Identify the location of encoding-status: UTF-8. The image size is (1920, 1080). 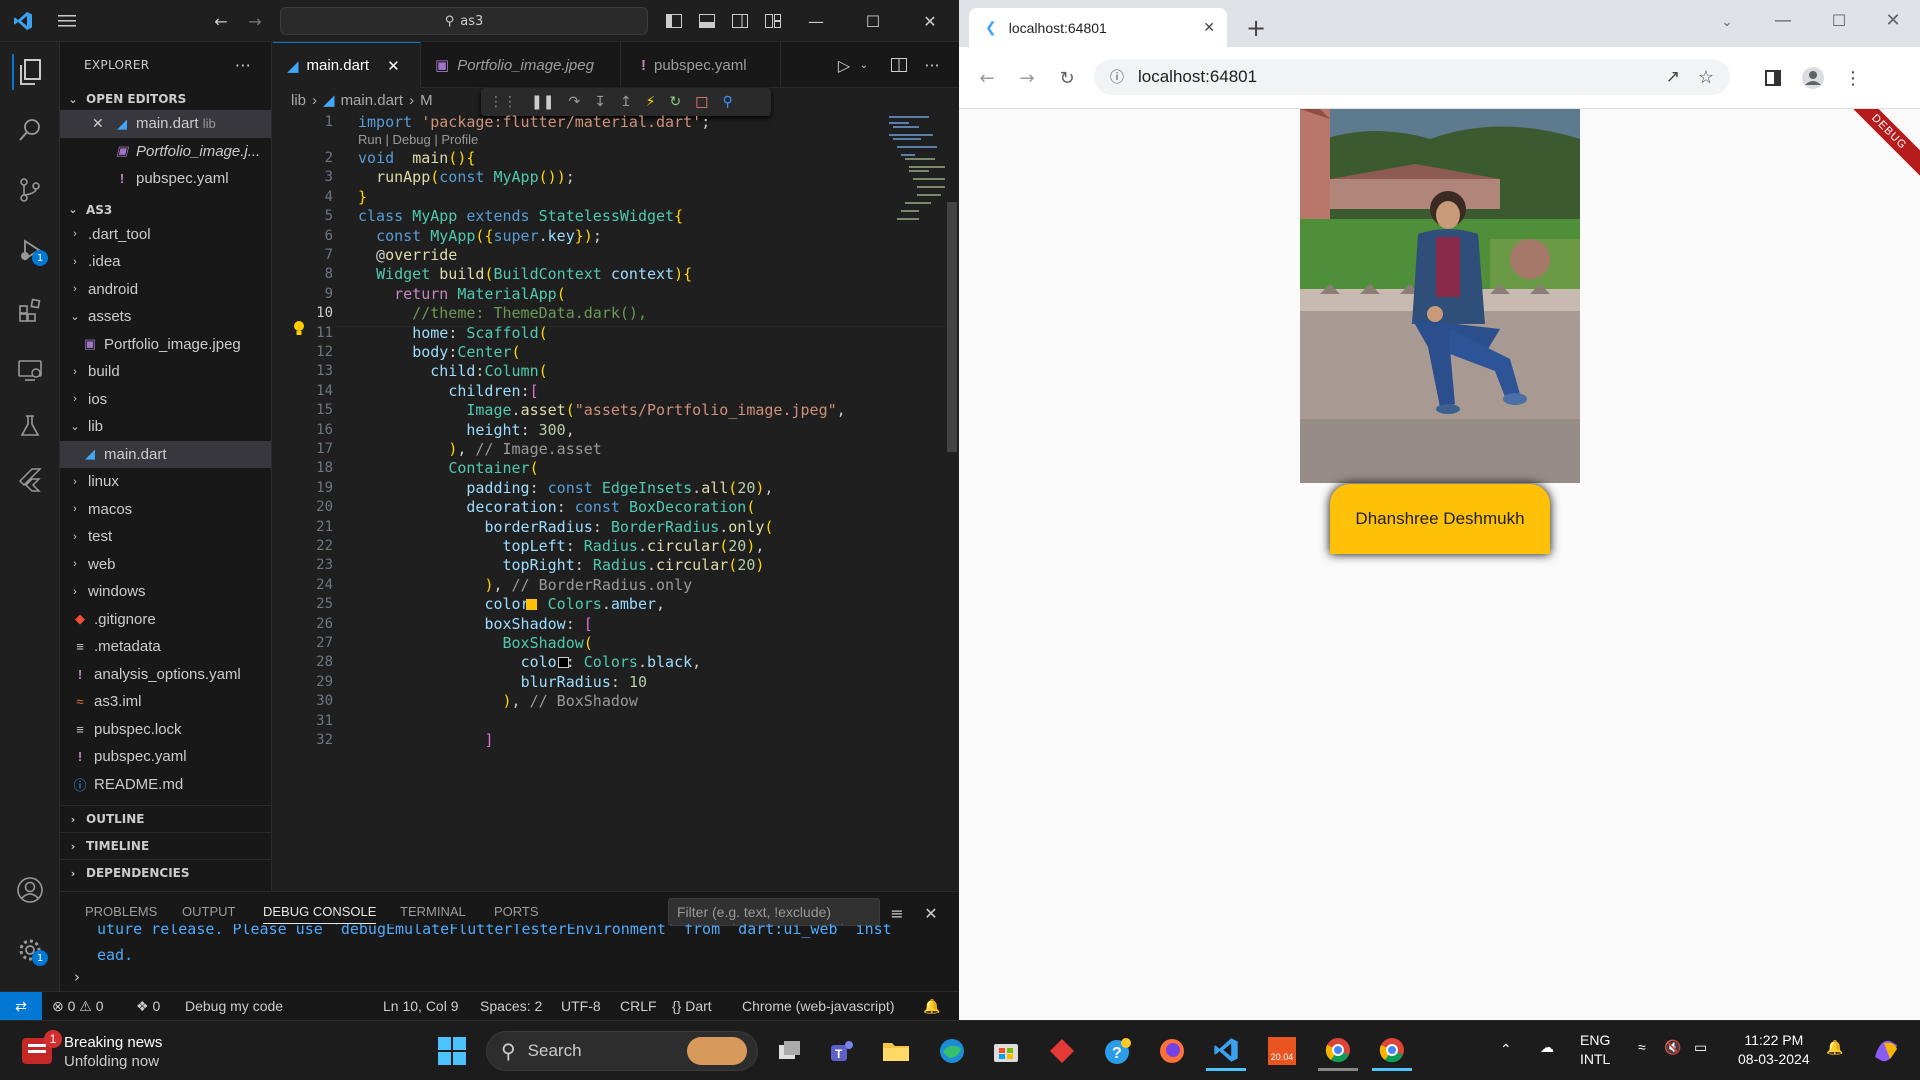
(581, 1006).